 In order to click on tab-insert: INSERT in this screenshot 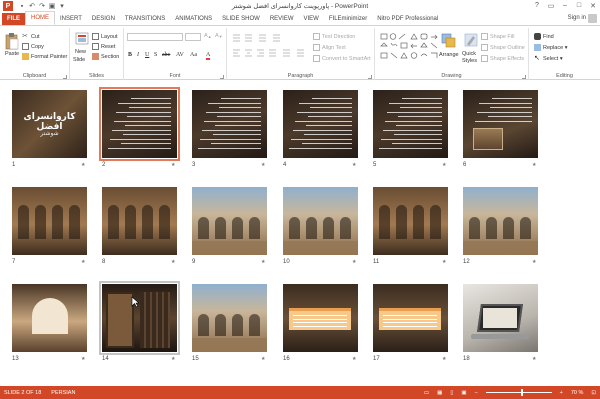, I will do `click(71, 19)`.